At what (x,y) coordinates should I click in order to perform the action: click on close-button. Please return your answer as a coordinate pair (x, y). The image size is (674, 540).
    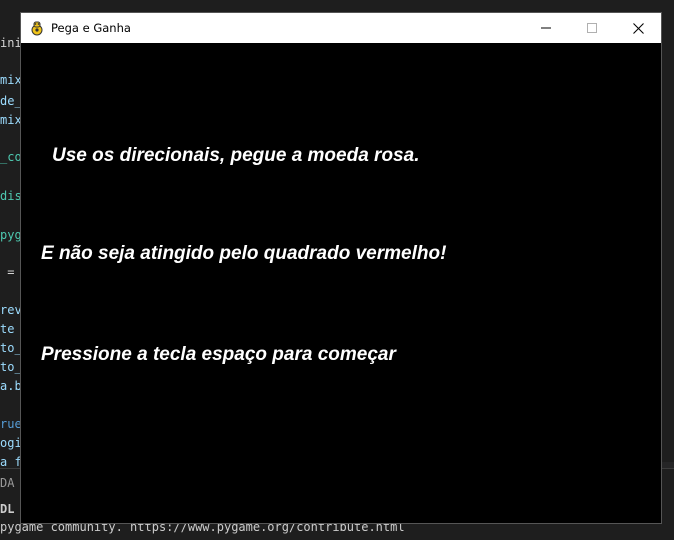
    Looking at the image, I should click on (638, 28).